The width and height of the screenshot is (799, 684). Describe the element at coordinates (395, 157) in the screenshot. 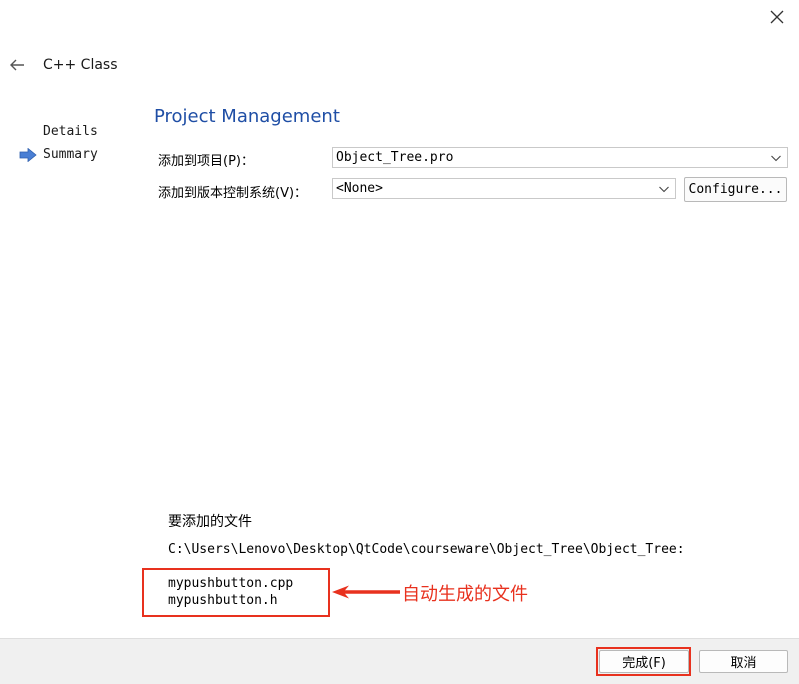

I see `project-select-value: Object_Tree.pro` at that location.